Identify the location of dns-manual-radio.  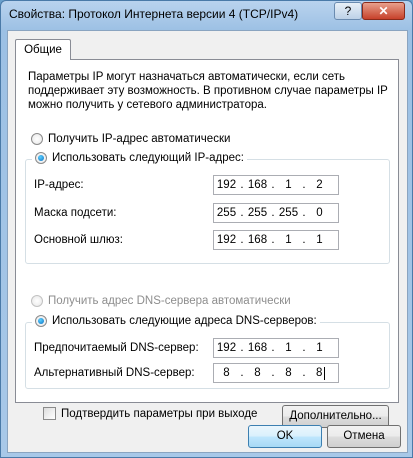
(41, 321).